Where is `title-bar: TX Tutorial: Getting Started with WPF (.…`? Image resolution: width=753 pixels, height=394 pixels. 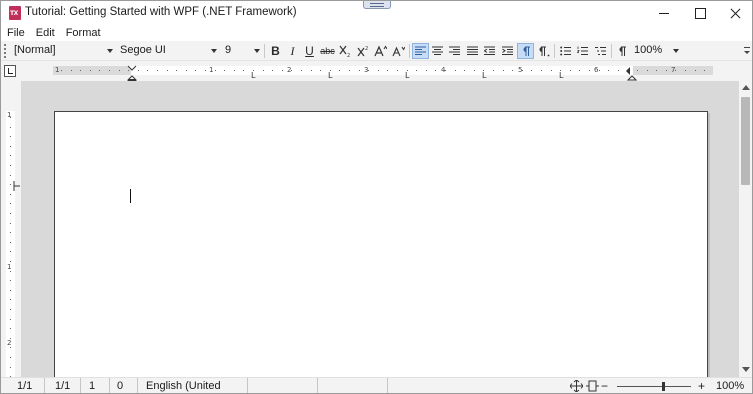 title-bar: TX Tutorial: Getting Started with WPF (.… is located at coordinates (376, 13).